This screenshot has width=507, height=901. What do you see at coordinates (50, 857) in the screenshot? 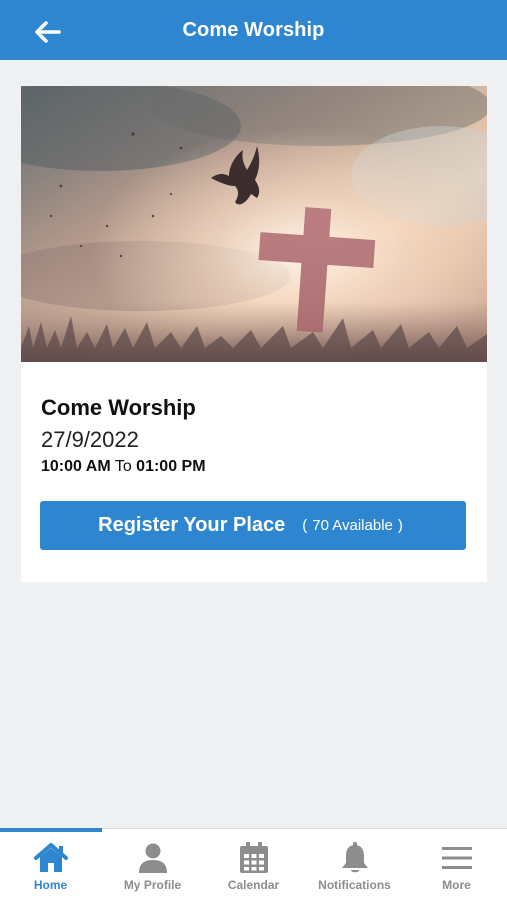
I see `home-icon` at bounding box center [50, 857].